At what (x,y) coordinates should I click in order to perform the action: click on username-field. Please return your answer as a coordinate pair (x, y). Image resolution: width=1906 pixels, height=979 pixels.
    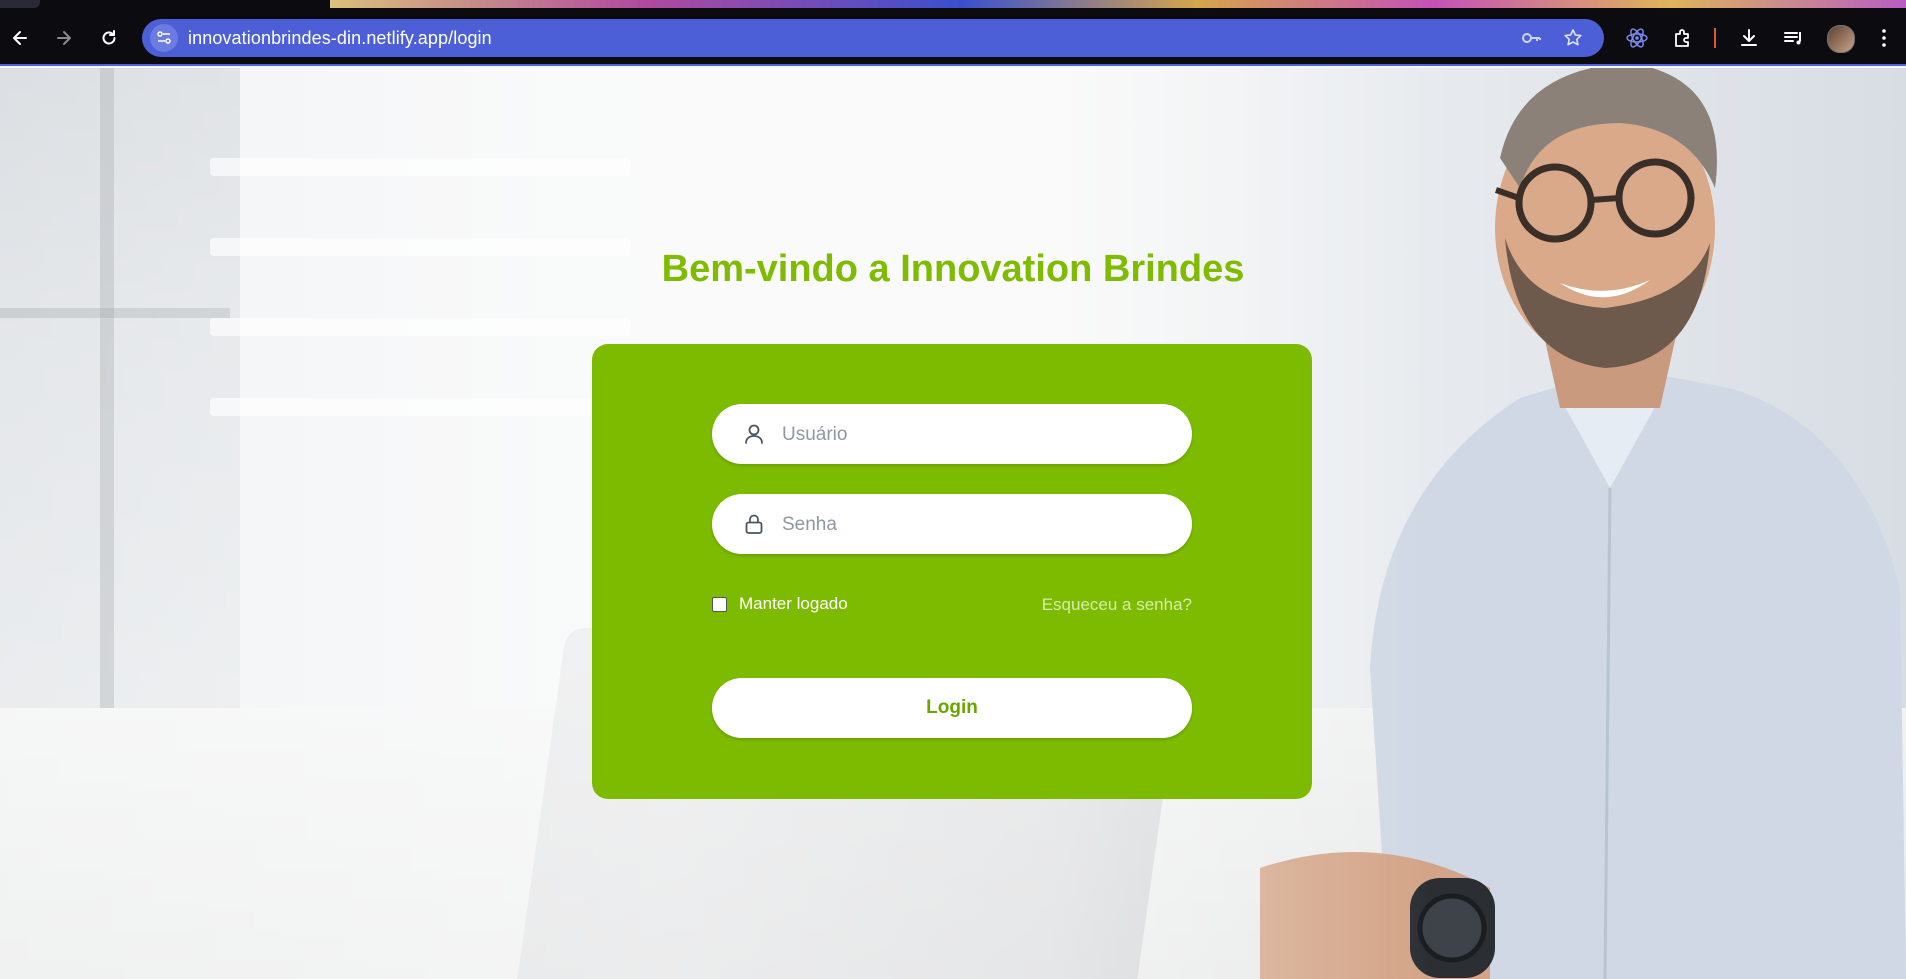
    Looking at the image, I should click on (952, 435).